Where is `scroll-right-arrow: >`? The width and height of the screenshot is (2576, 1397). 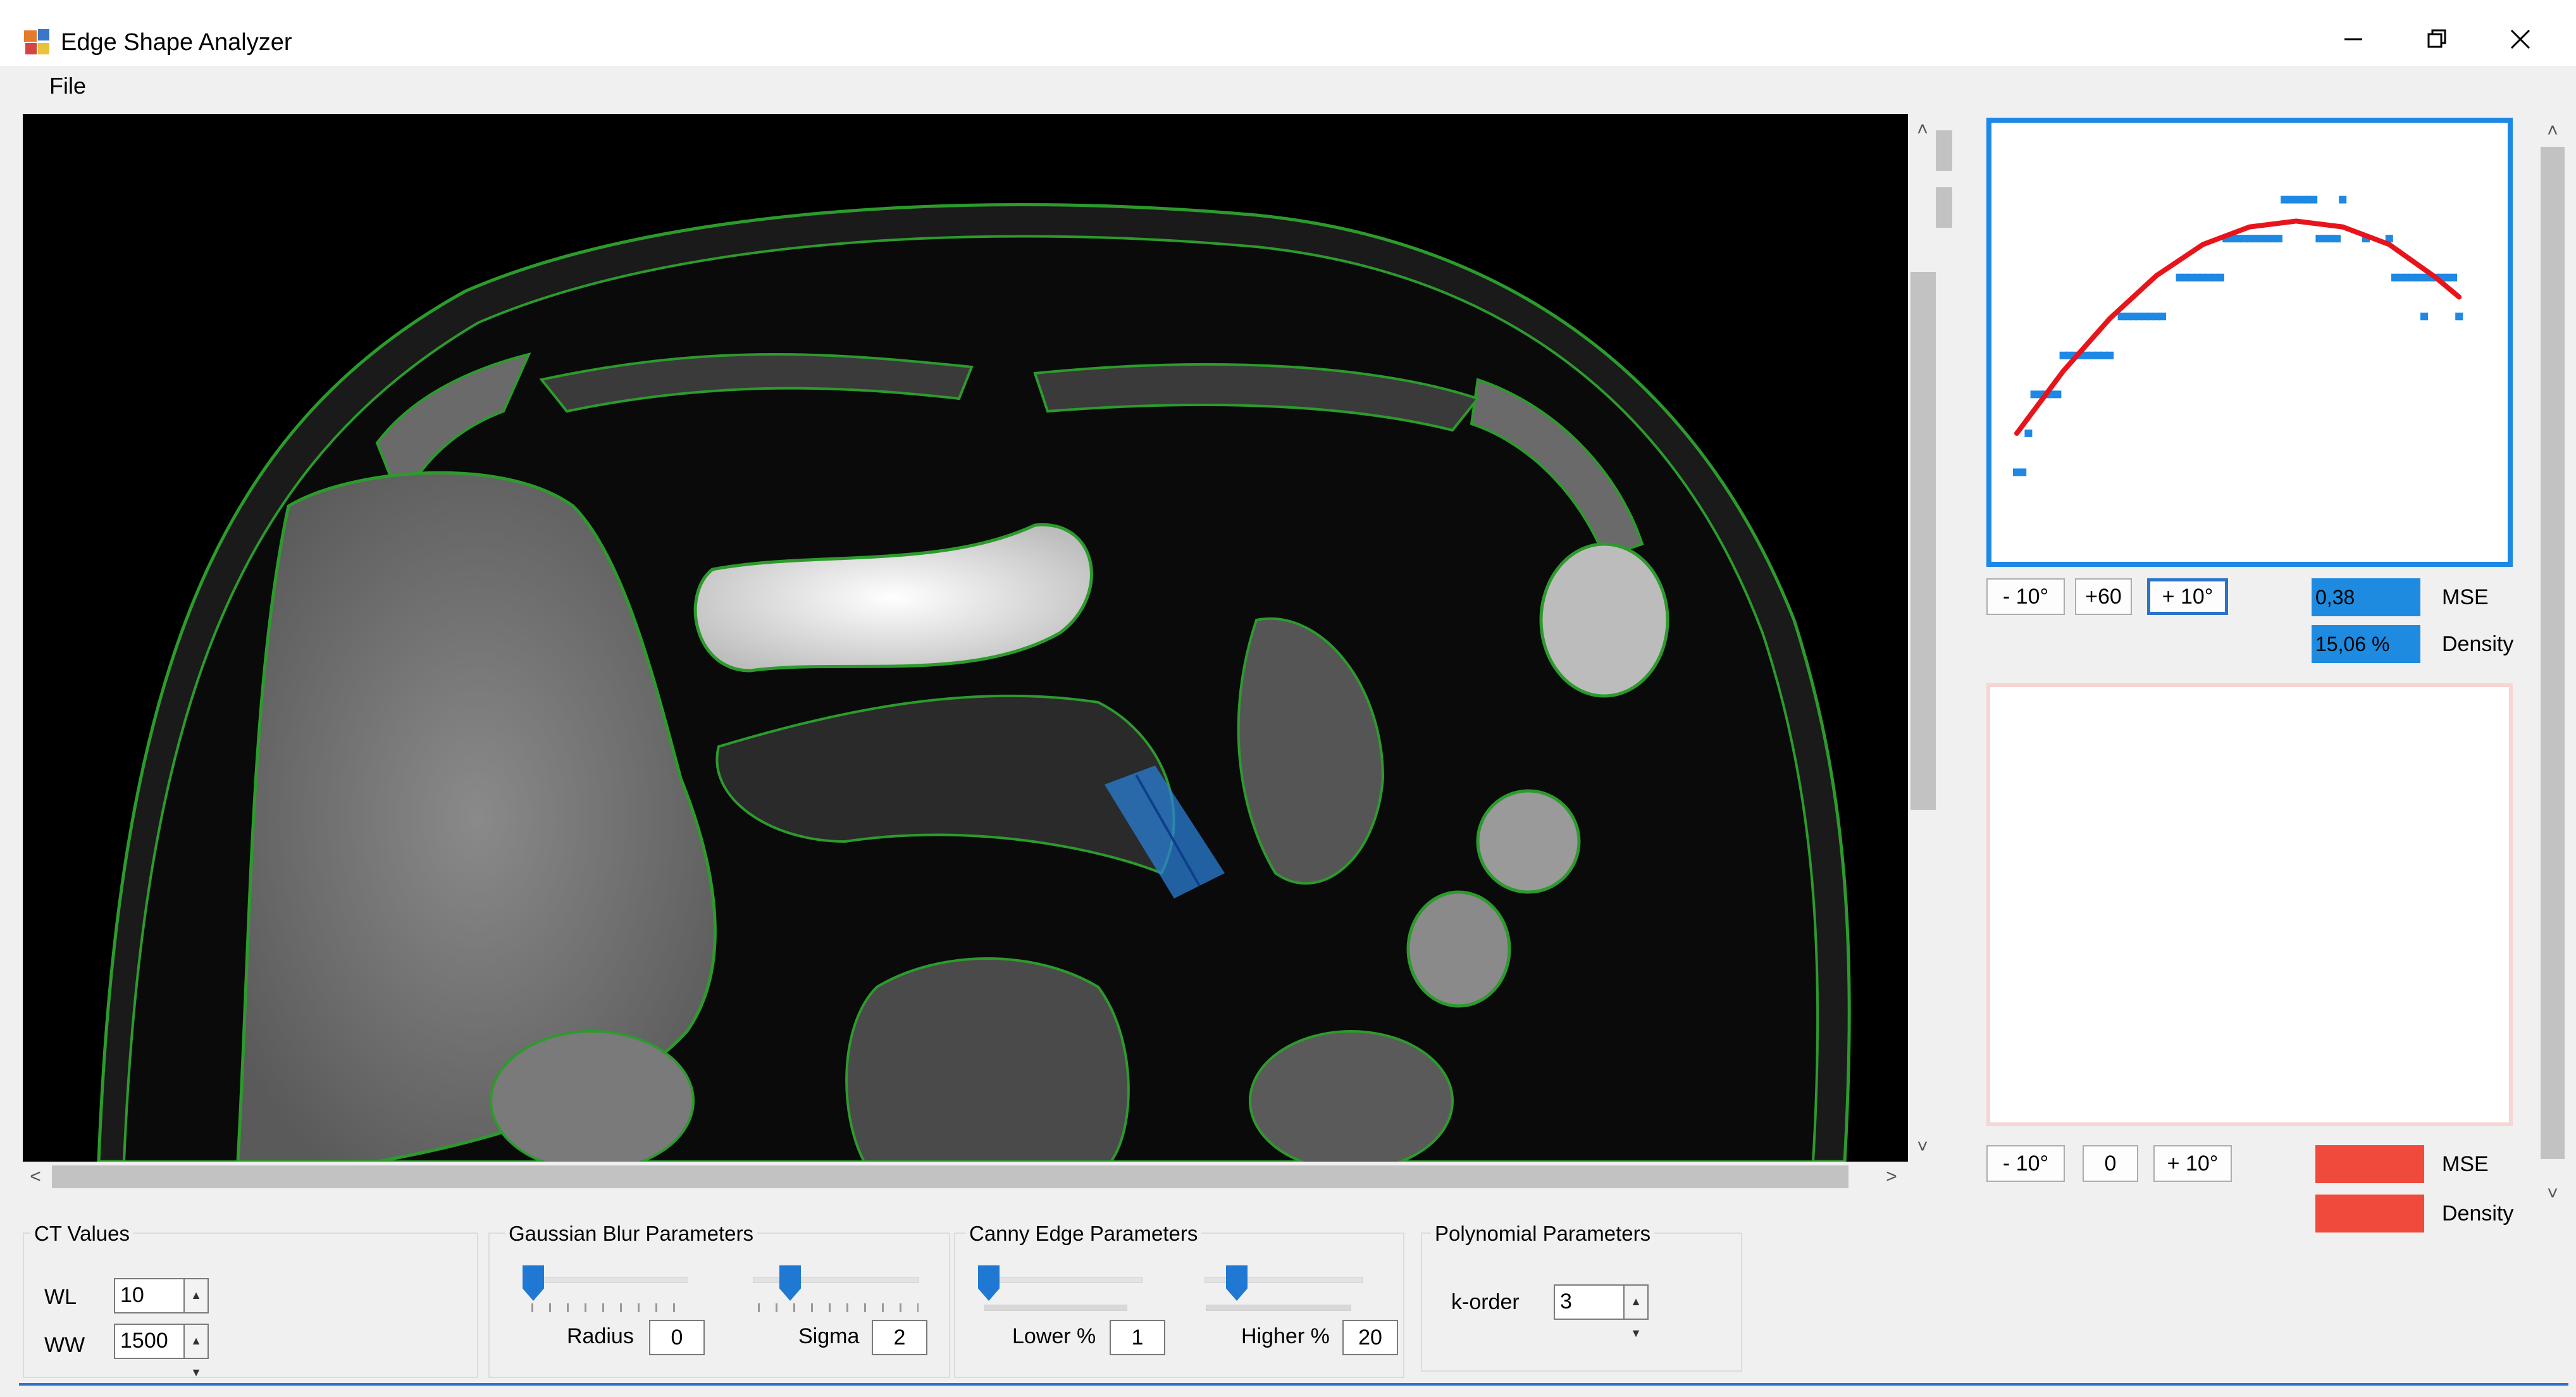 scroll-right-arrow: > is located at coordinates (1892, 1177).